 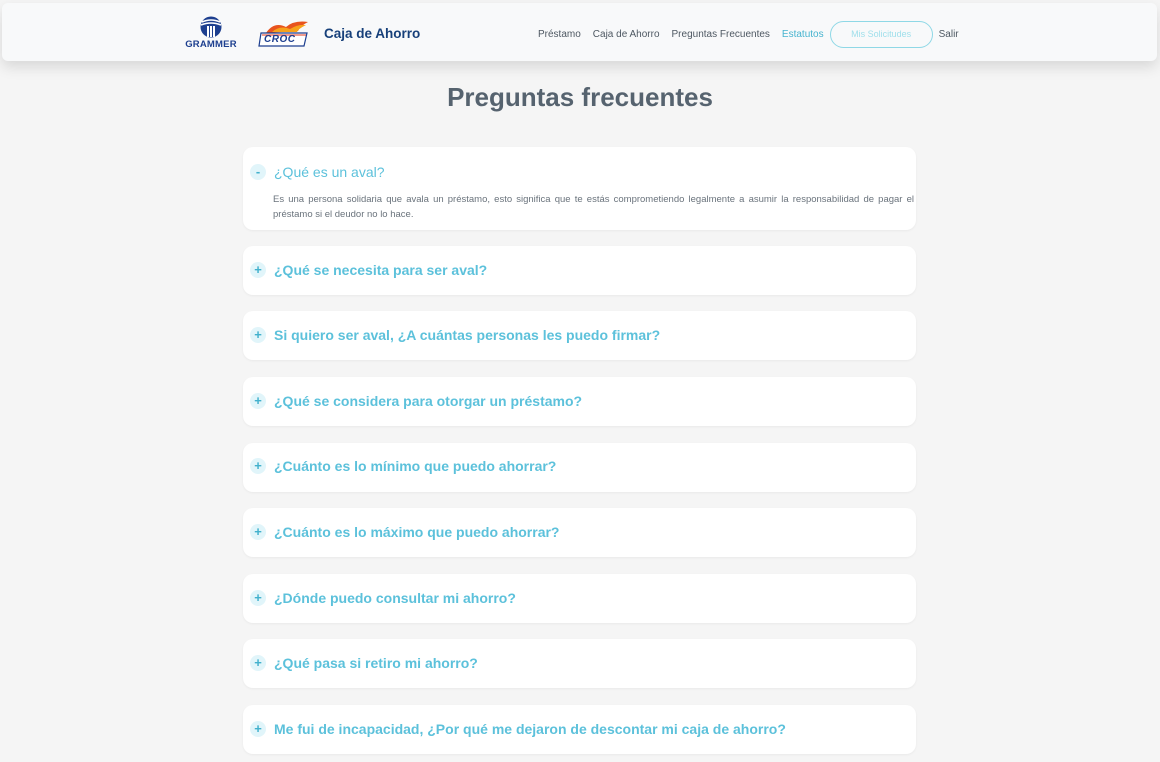 What do you see at coordinates (258, 172) in the screenshot?
I see `collapse-icon: -` at bounding box center [258, 172].